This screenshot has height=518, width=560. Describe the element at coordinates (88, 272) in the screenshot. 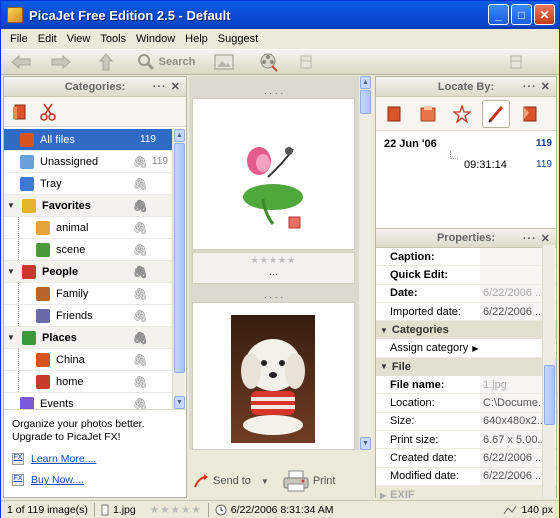

I see `category-people: ▼ People 🖇` at that location.